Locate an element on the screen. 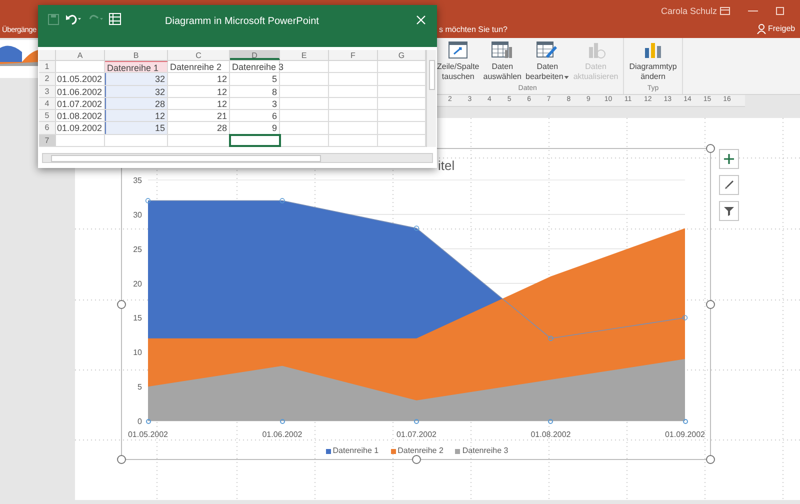 The image size is (800, 504). axis-category-label: 01.08.2002 is located at coordinates (550, 434).